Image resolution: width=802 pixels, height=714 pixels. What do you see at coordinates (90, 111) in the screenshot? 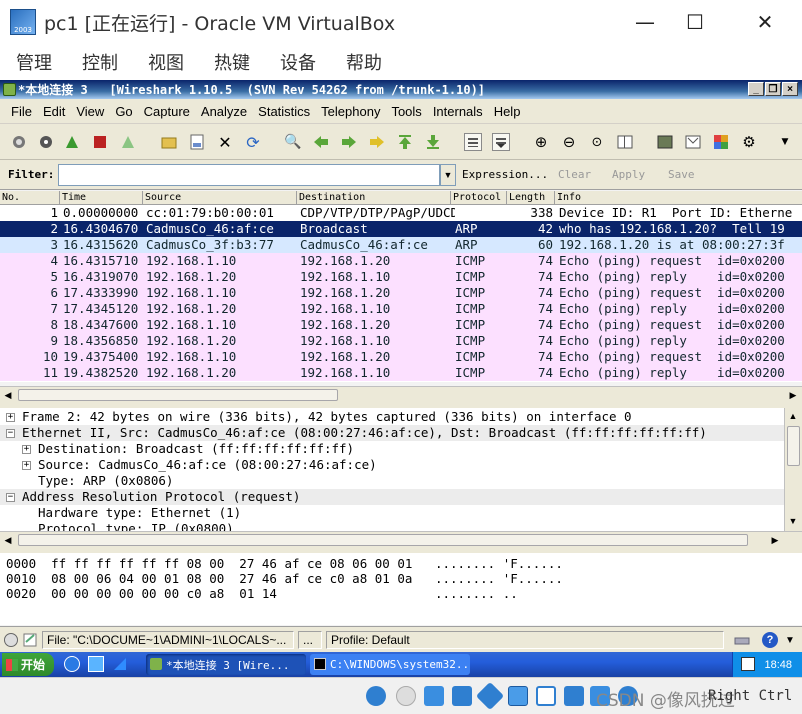
I see `menu-view: View` at bounding box center [90, 111].